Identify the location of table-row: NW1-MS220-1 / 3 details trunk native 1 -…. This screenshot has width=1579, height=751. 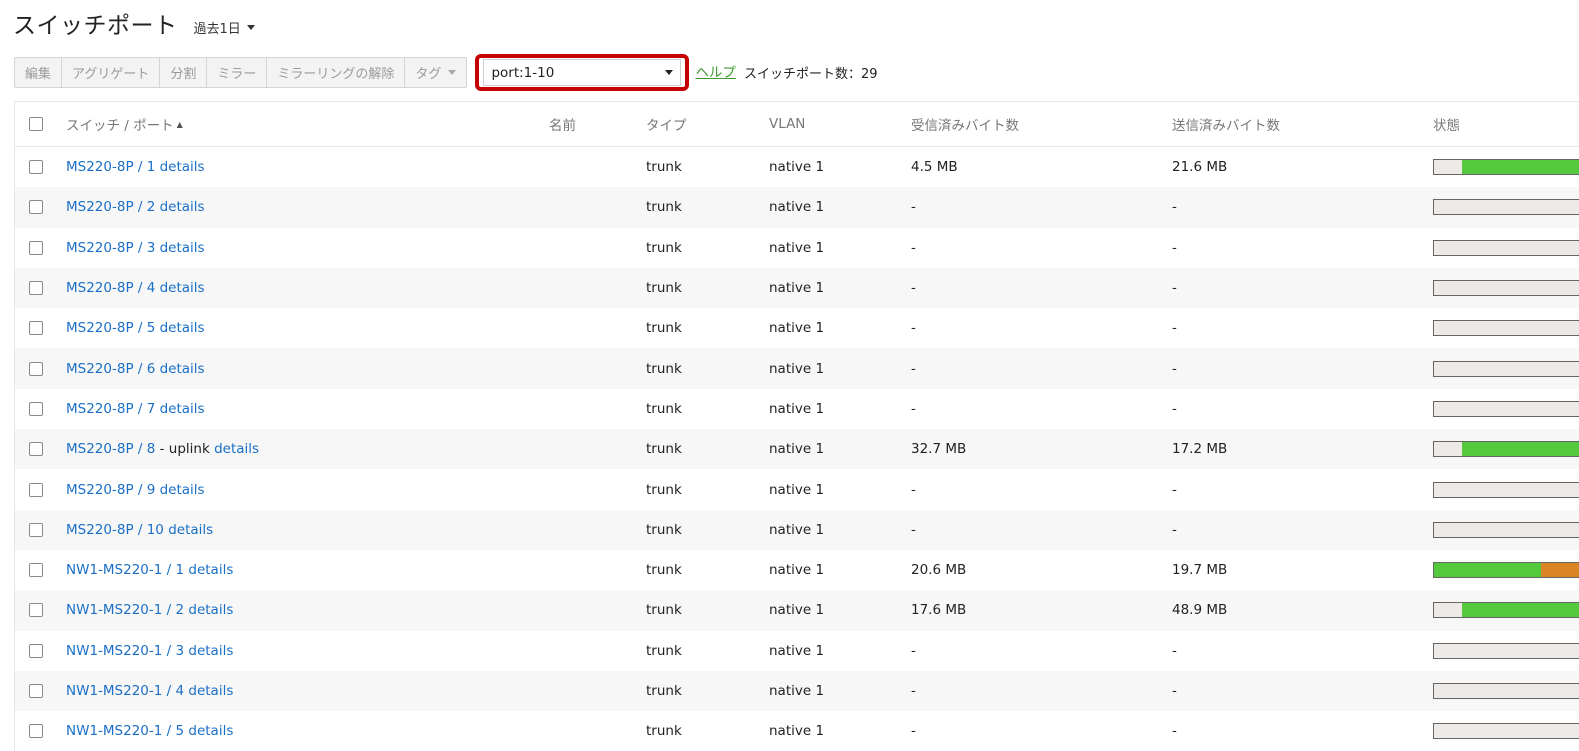
(797, 651).